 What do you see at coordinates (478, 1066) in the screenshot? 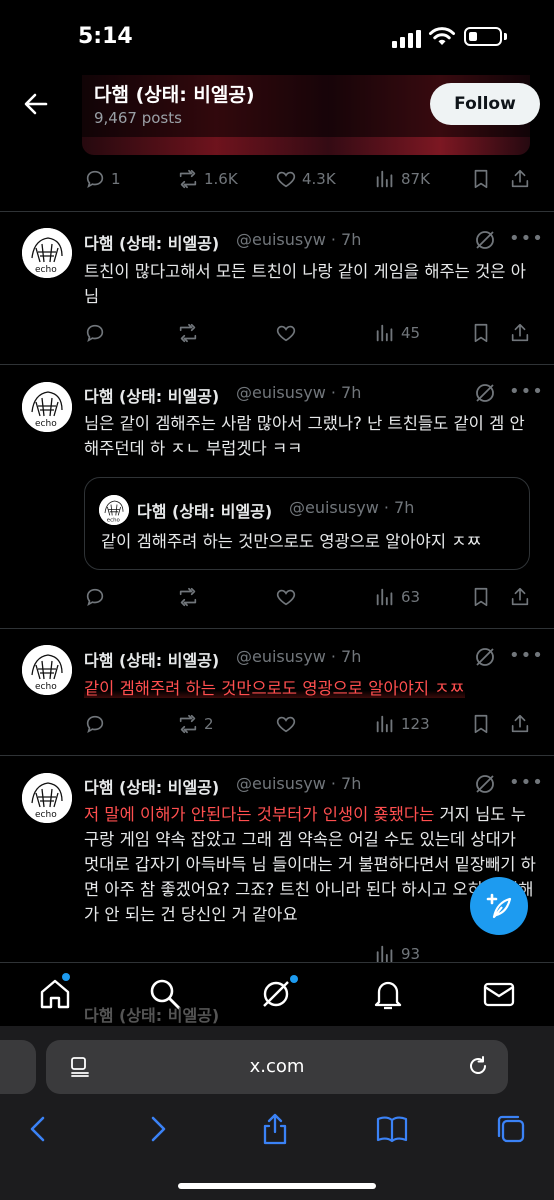
I see `reload-icon` at bounding box center [478, 1066].